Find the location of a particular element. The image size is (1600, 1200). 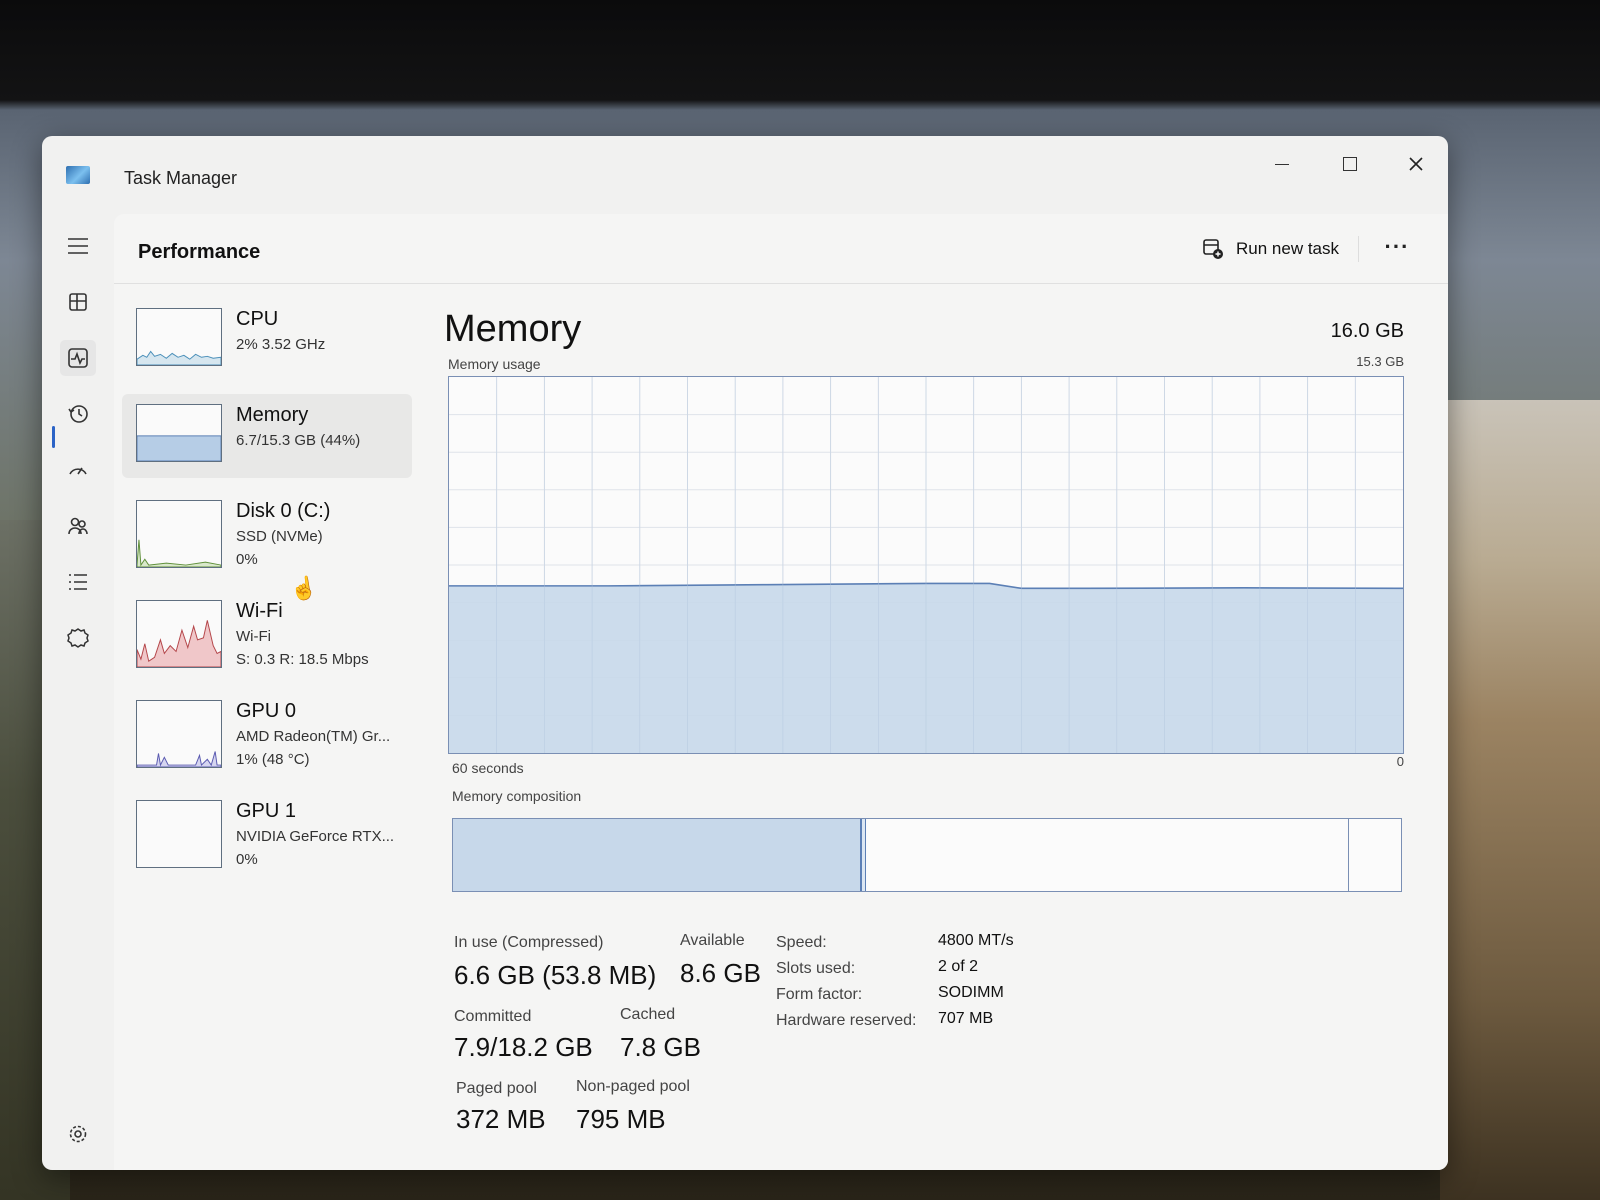

more-options-button: ··· is located at coordinates (1397, 247).